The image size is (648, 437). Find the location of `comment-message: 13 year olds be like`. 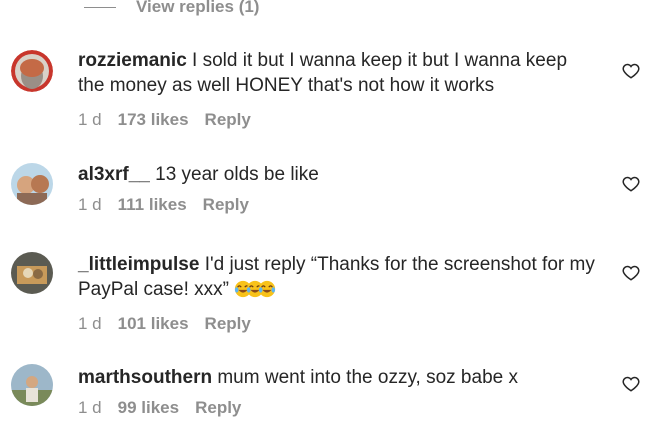

comment-message: 13 year olds be like is located at coordinates (234, 174).